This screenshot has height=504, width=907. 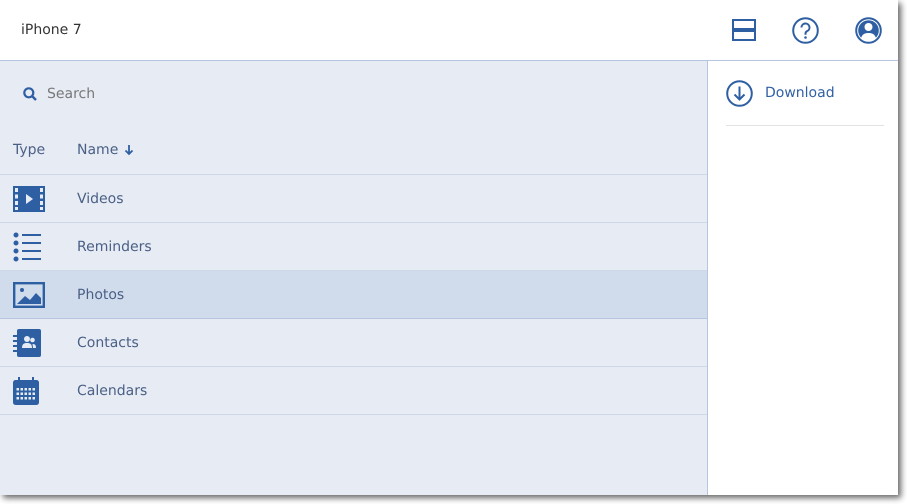 What do you see at coordinates (29, 295) in the screenshot?
I see `image-icon` at bounding box center [29, 295].